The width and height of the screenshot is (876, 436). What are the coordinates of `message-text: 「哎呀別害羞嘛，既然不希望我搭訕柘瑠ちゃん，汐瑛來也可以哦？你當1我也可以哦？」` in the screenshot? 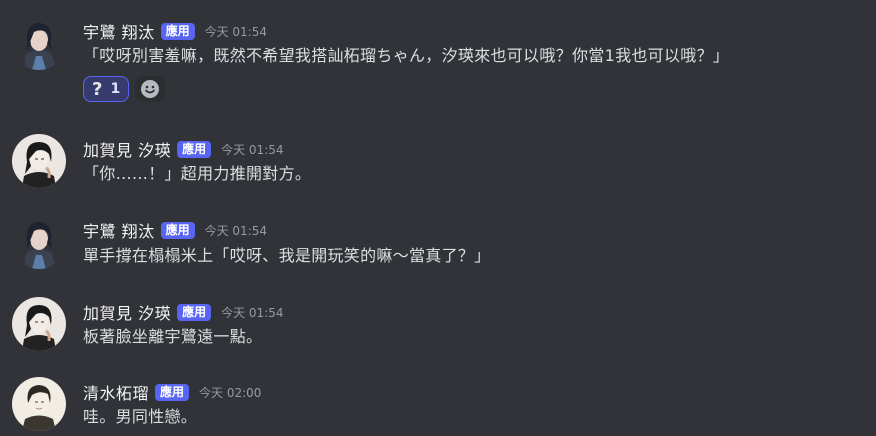 It's located at (406, 55).